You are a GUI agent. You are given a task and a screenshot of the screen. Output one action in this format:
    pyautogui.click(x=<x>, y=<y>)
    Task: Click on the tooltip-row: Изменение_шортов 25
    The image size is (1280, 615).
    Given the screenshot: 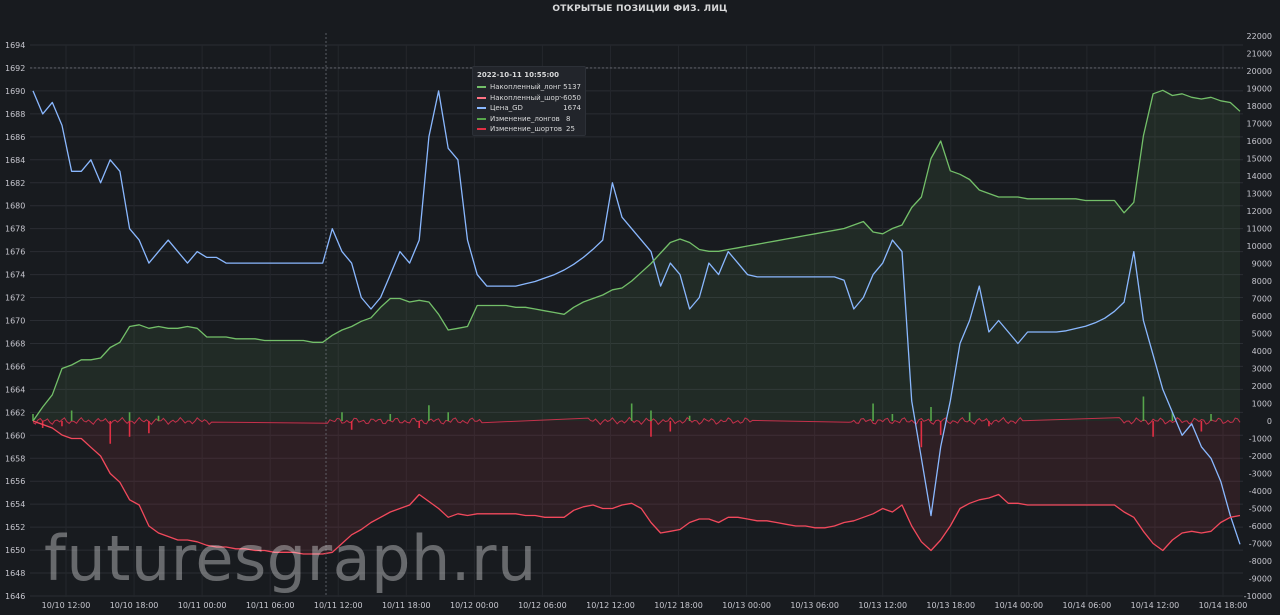 What is the action you would take?
    pyautogui.click(x=529, y=129)
    